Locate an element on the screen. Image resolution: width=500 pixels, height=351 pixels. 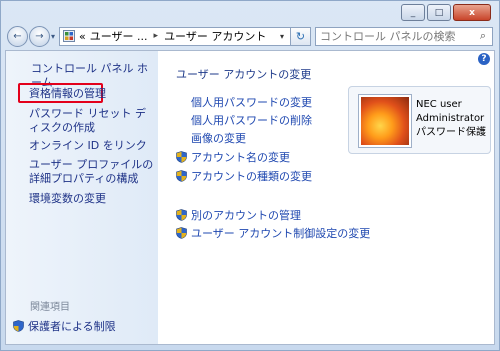
sidebar-password-reset-disk-link: パスワード リセット ディスクの作成 is located at coordinates (92, 121).